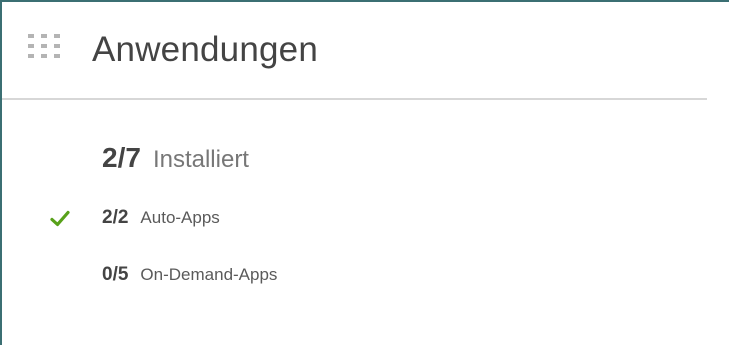 The height and width of the screenshot is (345, 731). I want to click on on-demand-apps-count: 0/5, so click(115, 274).